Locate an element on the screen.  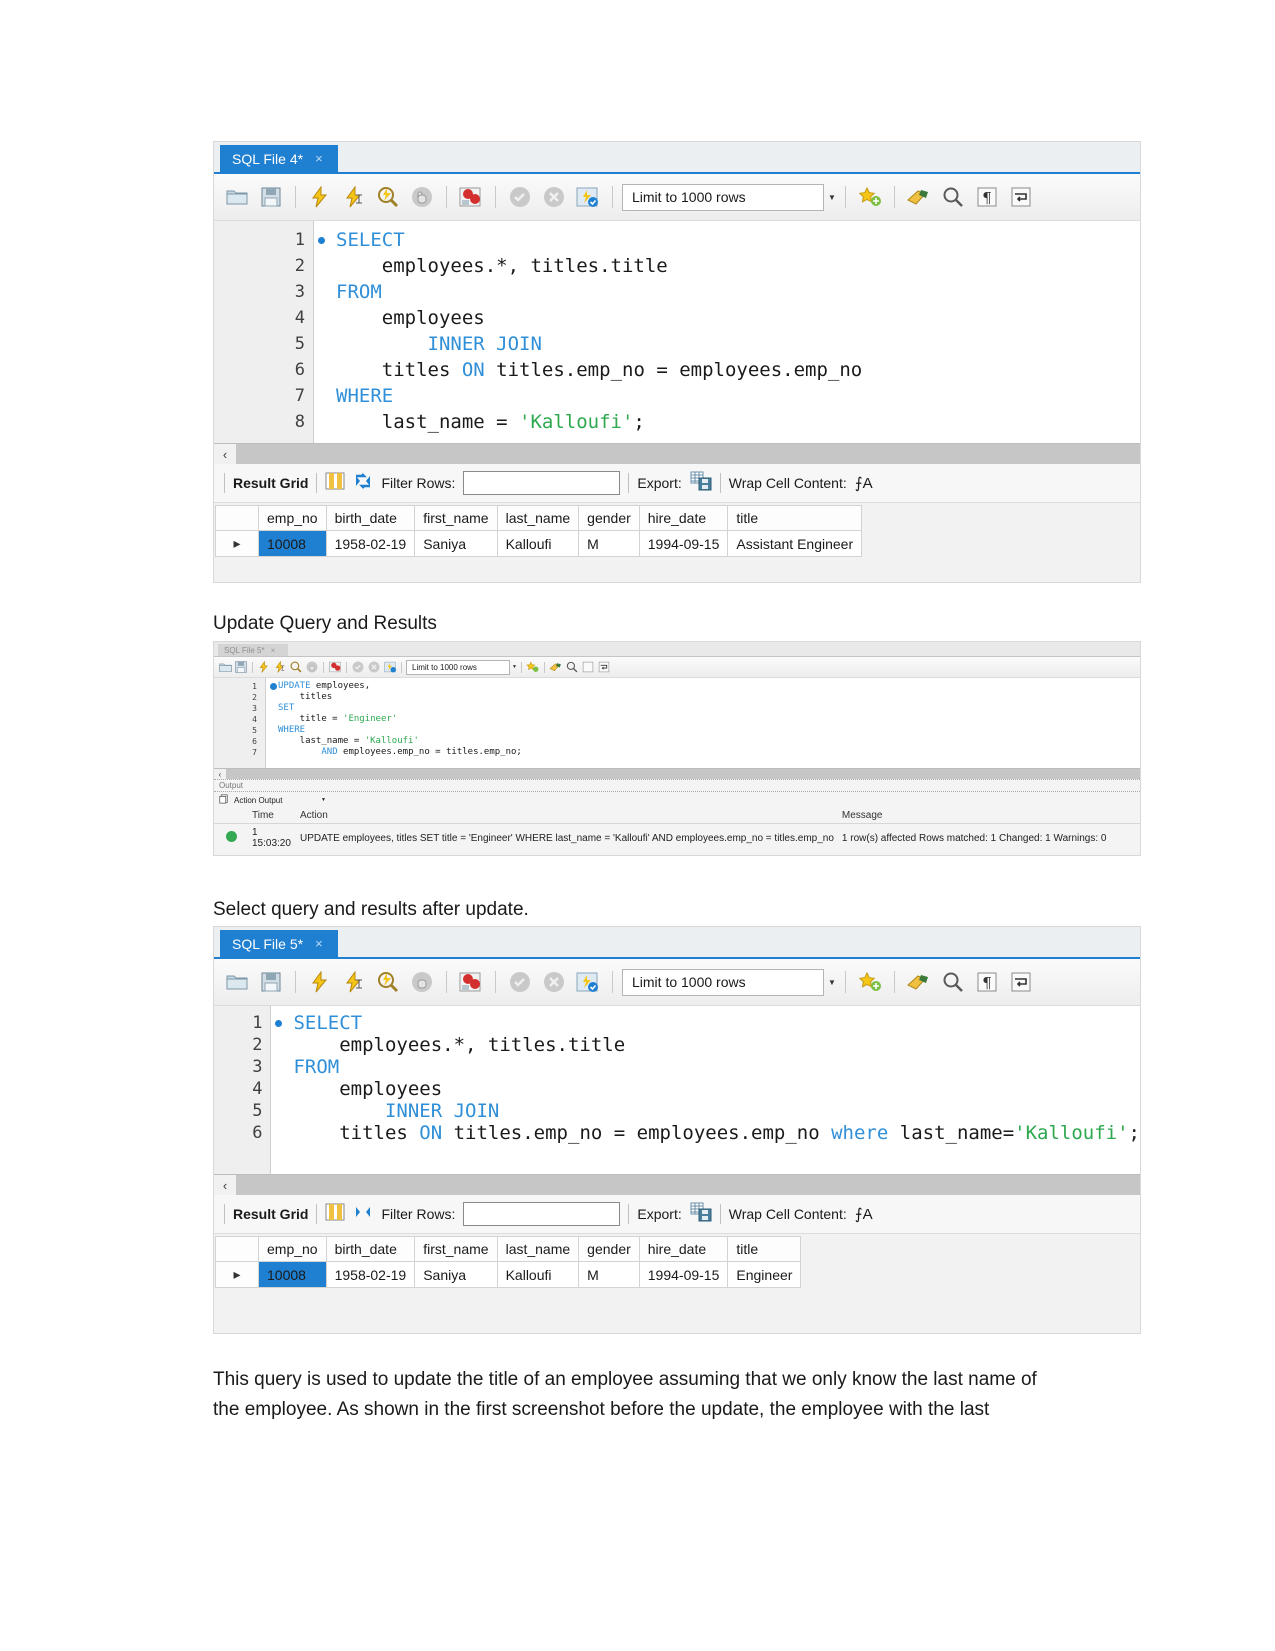
code-line: AND employees.emp_no = titles.emp_no; is located at coordinates (709, 752).